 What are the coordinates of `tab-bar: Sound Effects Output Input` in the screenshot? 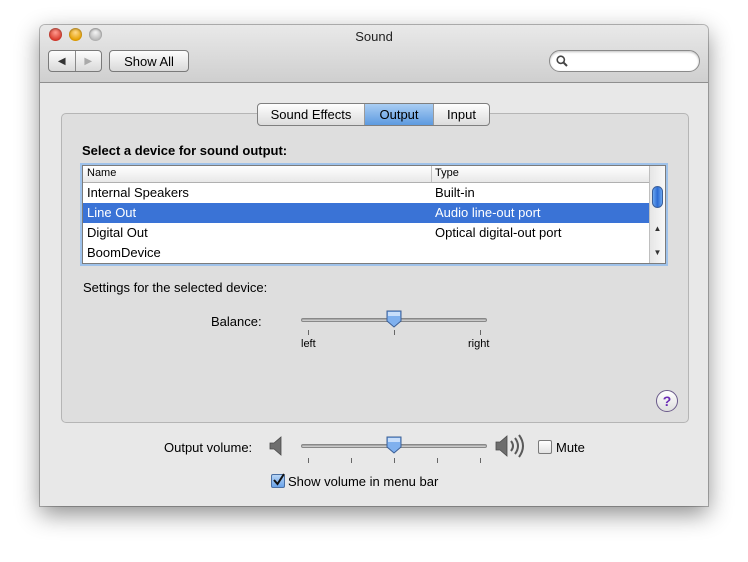 It's located at (373, 114).